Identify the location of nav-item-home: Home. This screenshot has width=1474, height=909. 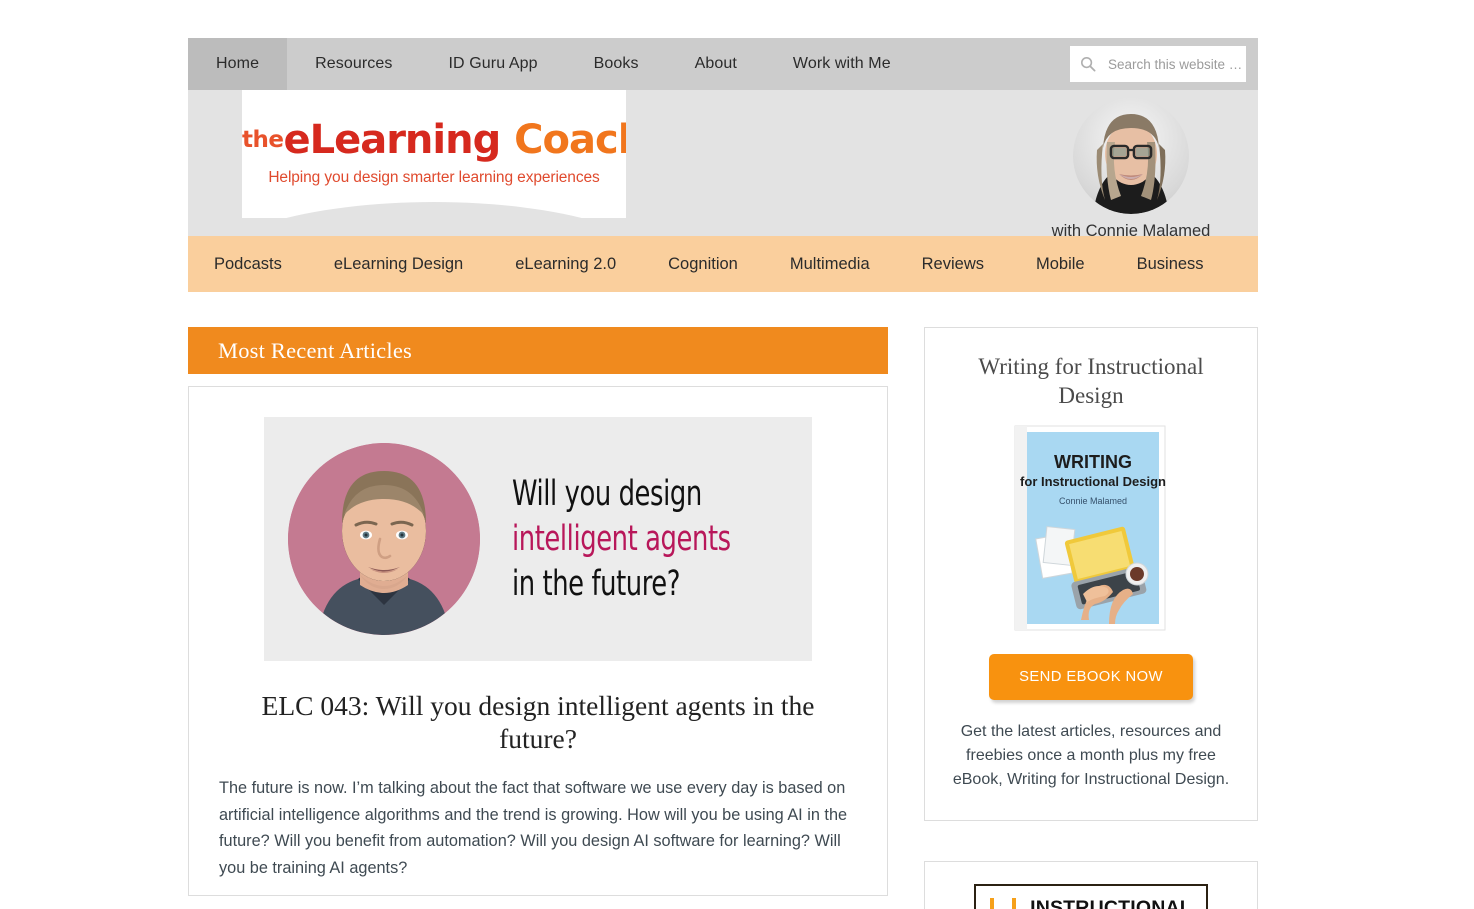
(238, 64).